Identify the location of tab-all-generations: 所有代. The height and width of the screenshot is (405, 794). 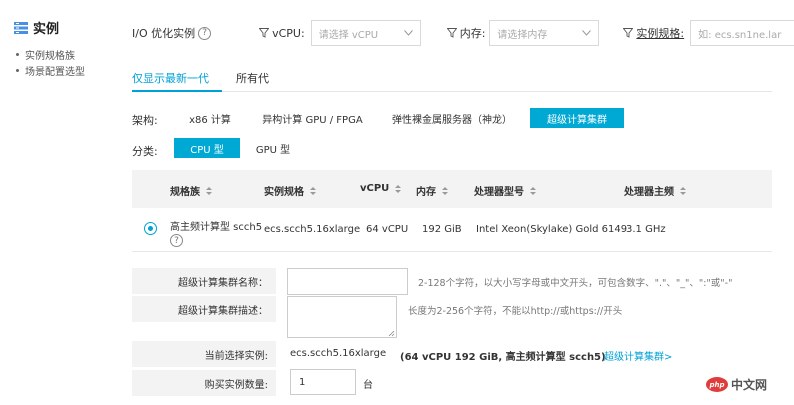
(252, 78).